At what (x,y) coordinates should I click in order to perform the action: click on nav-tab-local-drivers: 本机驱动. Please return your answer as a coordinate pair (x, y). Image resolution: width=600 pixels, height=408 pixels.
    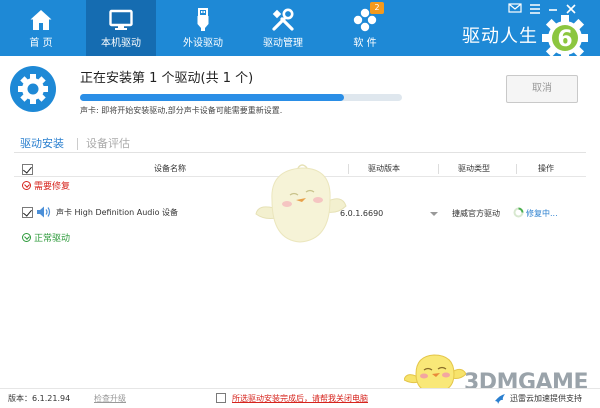
    Looking at the image, I should click on (121, 28).